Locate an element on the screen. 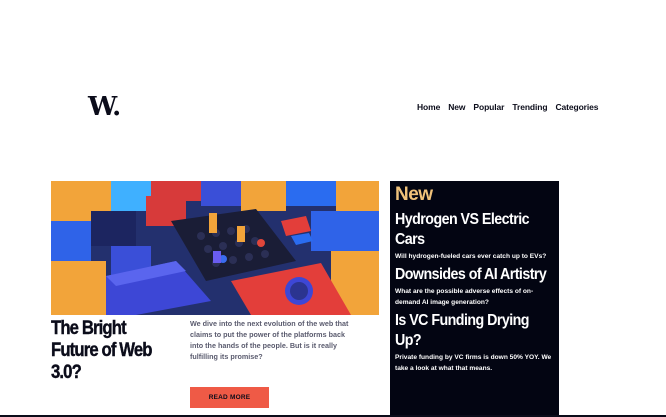 The image size is (666, 417). news-item-title: Downsides of AI Artistry is located at coordinates (474, 275).